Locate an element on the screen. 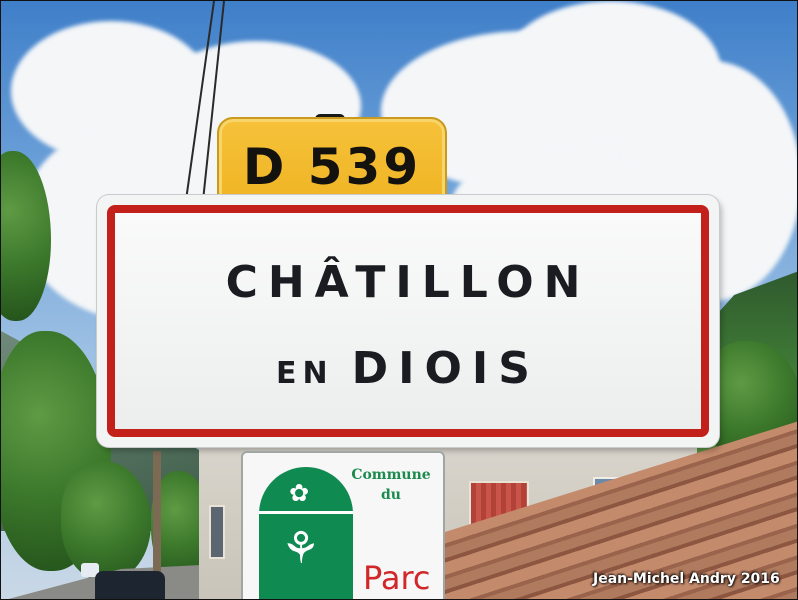 This screenshot has height=600, width=798. emblem-divider is located at coordinates (306, 512).